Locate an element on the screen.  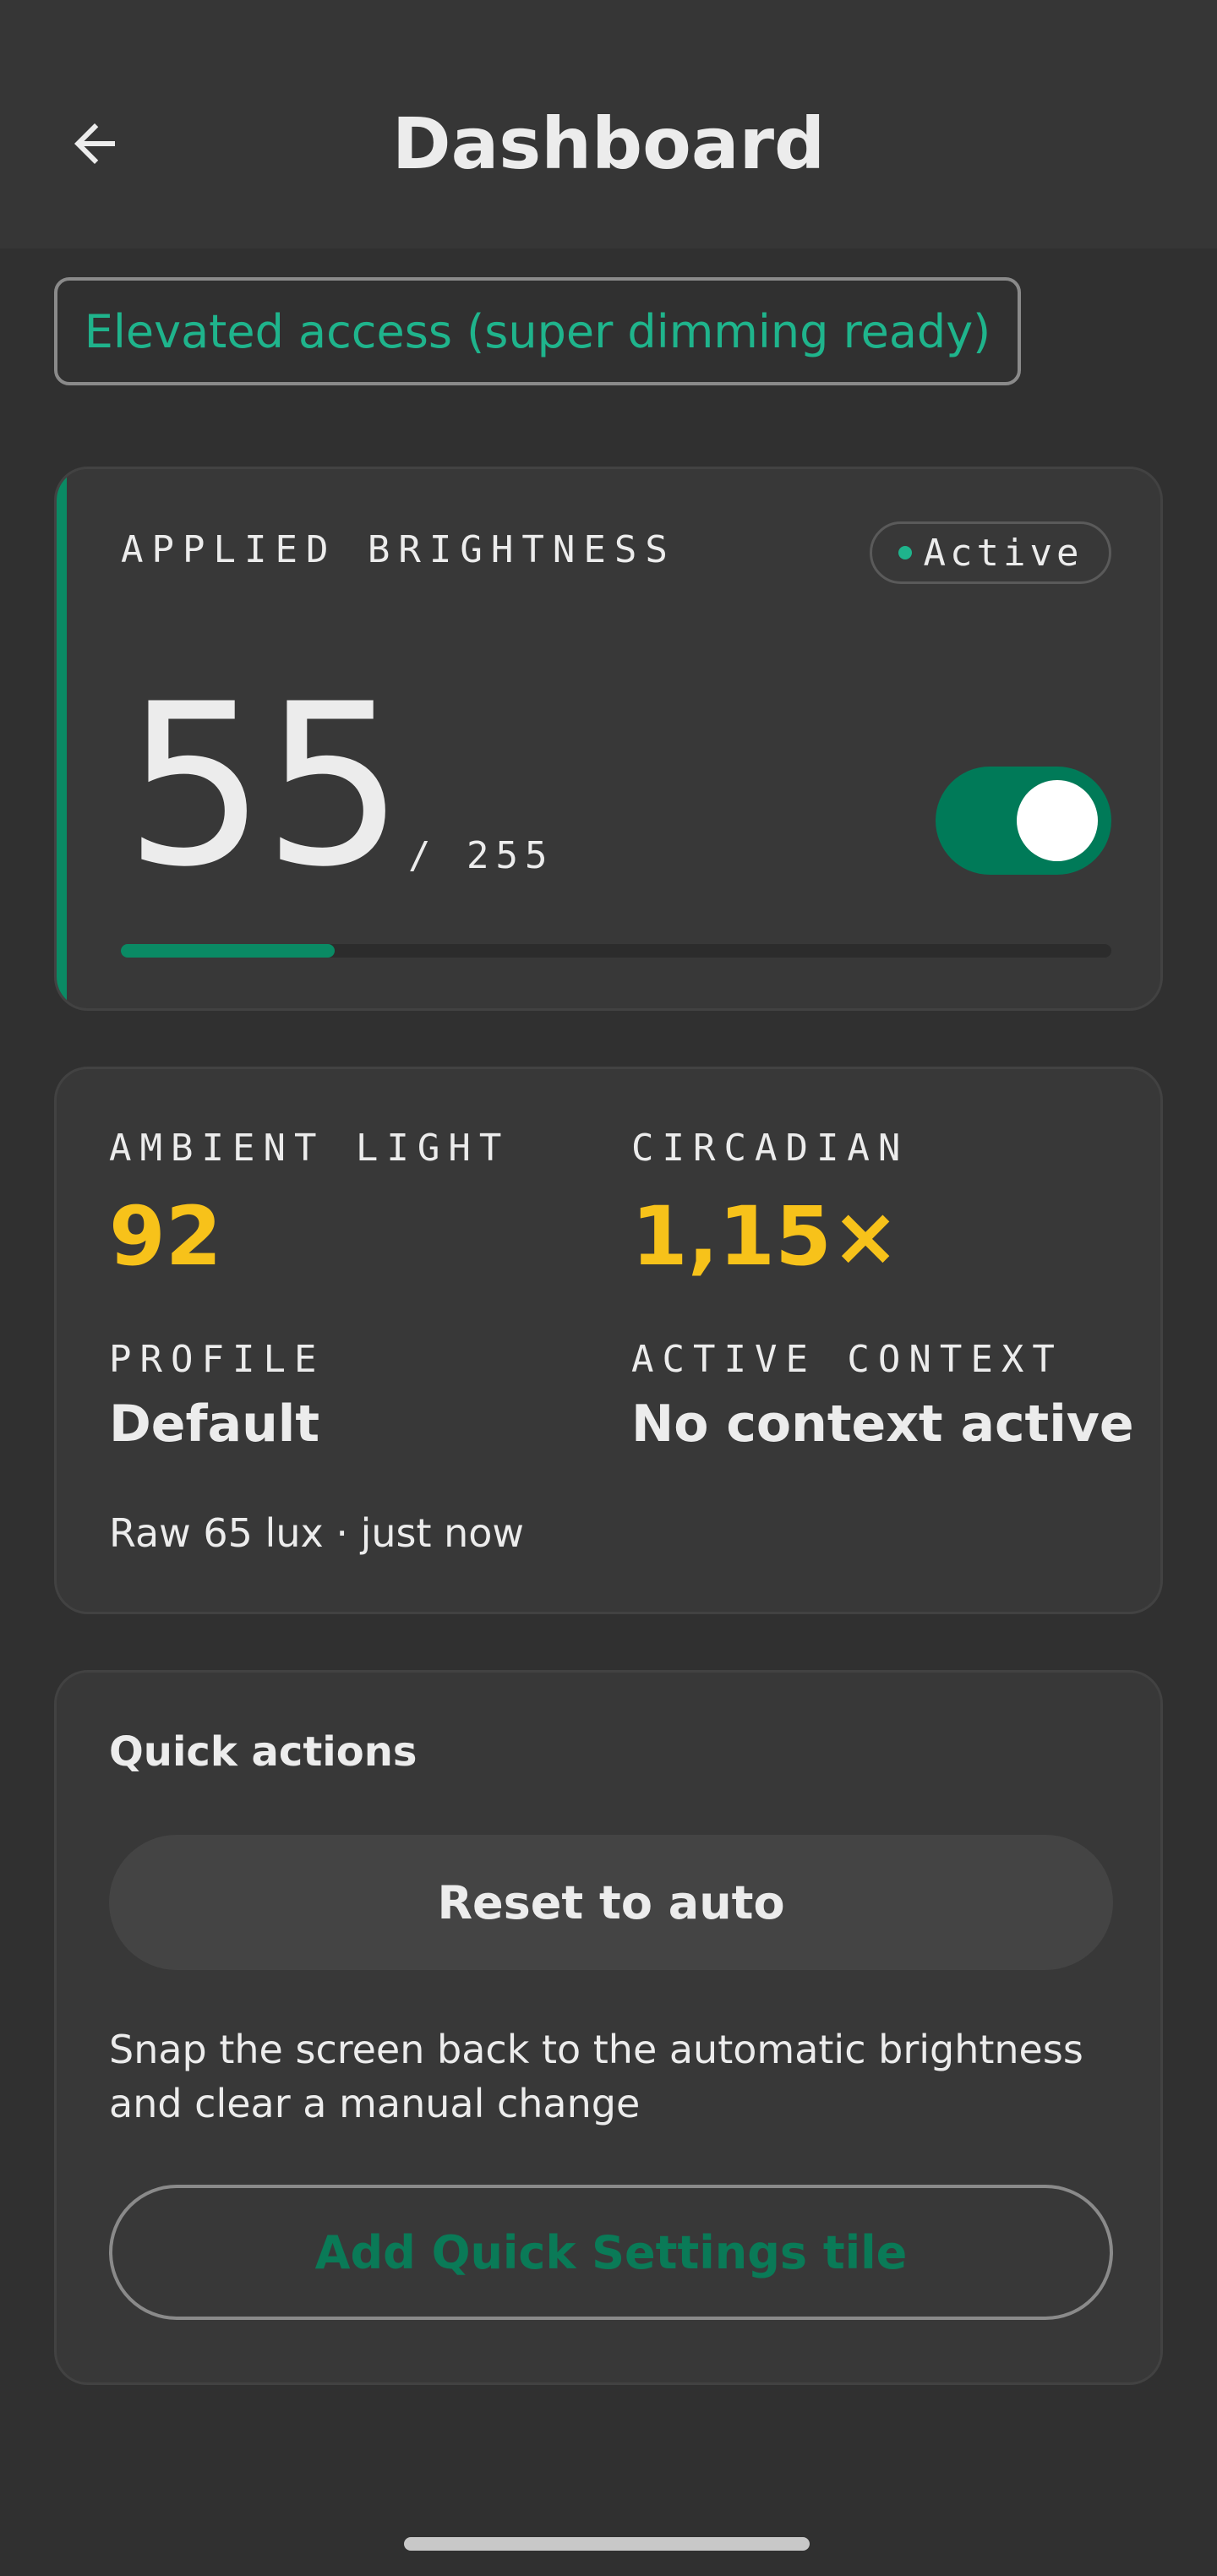
add-quick-settings-tile-button: Add Quick Settings tile is located at coordinates (611, 2252).